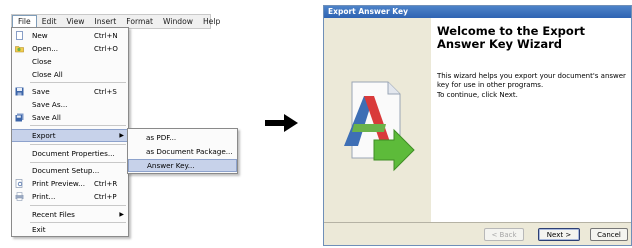 This screenshot has width=632, height=248. Describe the element at coordinates (40, 35) in the screenshot. I see `menu-item-new-label: New` at that location.